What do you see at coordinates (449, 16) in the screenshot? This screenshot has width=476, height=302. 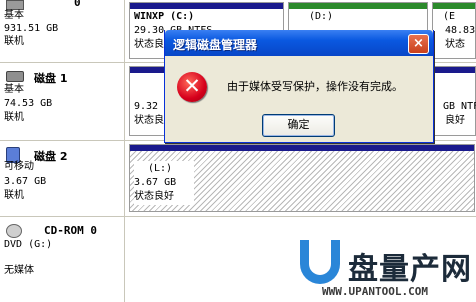 I see `partition-name: (E` at bounding box center [449, 16].